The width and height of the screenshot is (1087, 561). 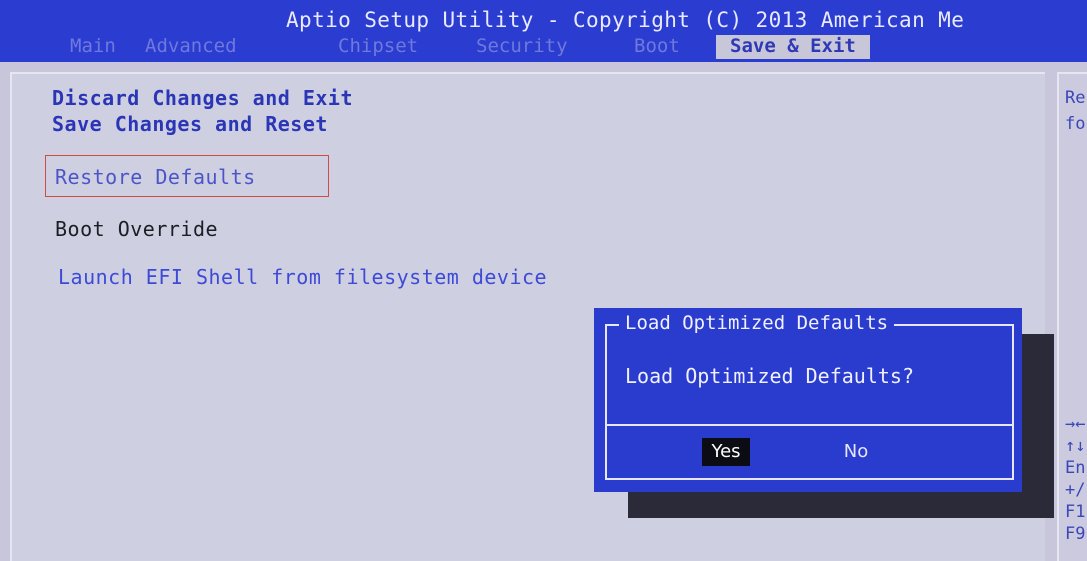 What do you see at coordinates (1075, 424) in the screenshot?
I see `help-line: →←` at bounding box center [1075, 424].